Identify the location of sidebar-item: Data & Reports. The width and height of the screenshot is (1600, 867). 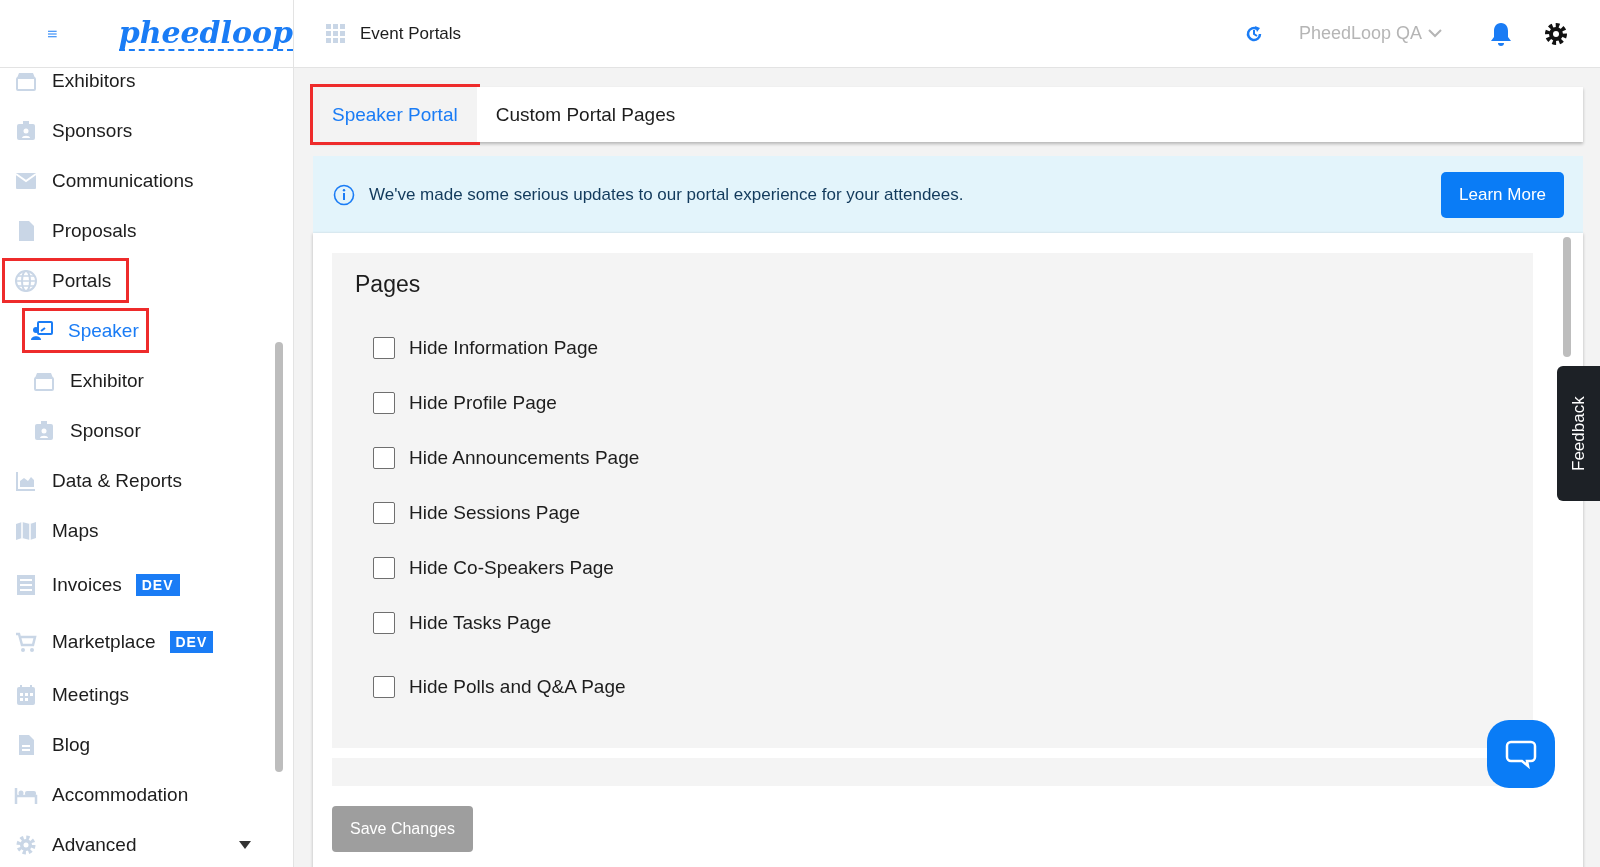
(137, 481).